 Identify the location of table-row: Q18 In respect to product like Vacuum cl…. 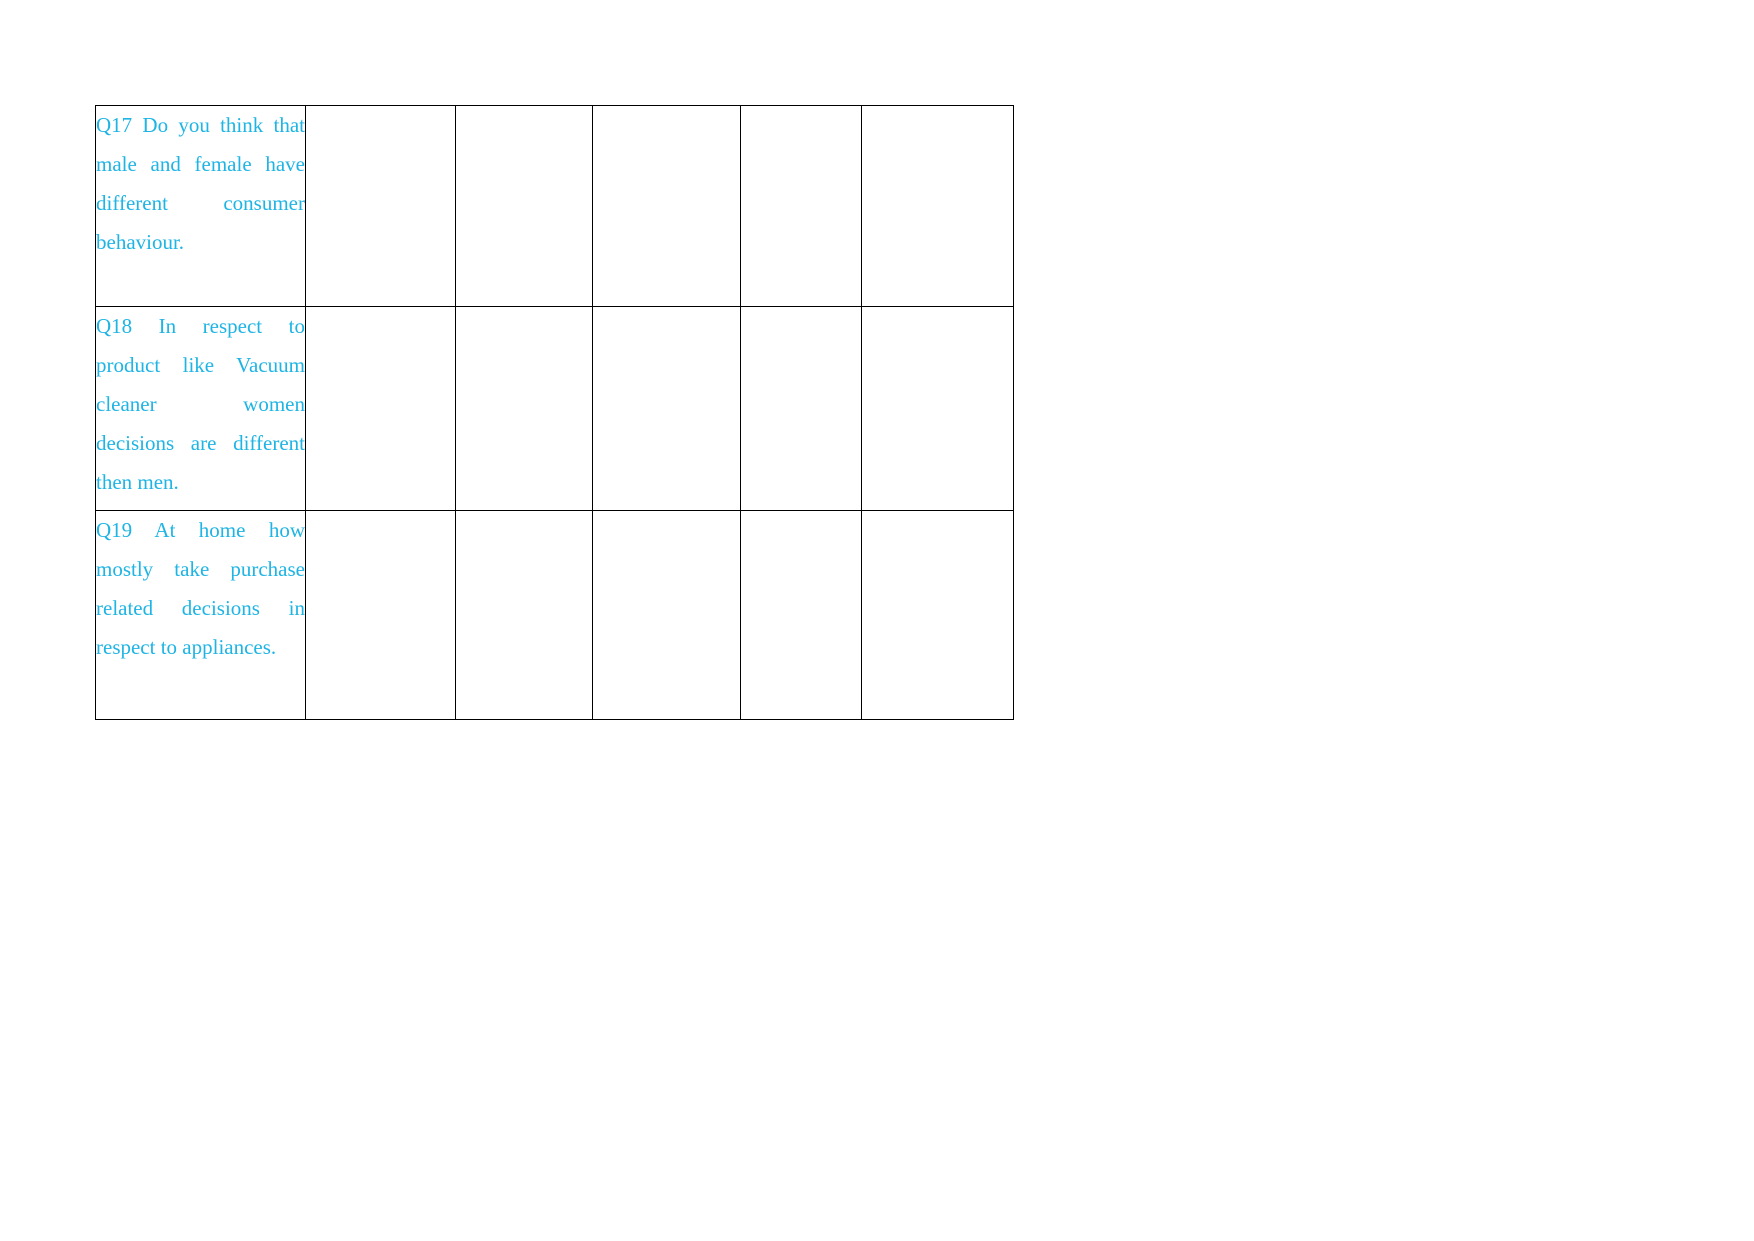
(554, 408).